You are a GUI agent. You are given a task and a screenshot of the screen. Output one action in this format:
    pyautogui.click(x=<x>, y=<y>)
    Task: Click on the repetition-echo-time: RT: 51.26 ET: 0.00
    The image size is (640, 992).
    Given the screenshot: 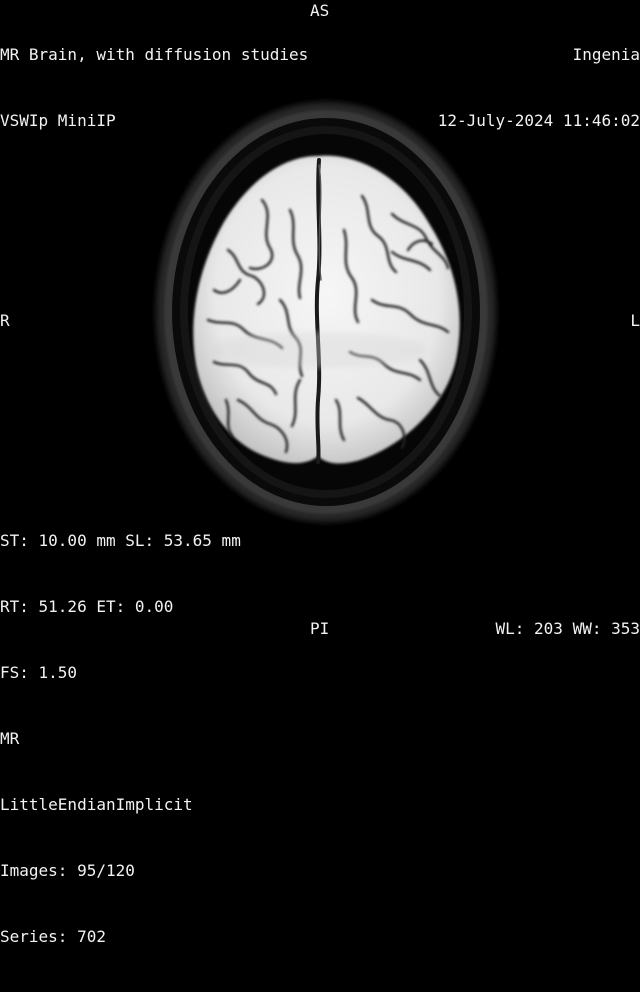 What is the action you would take?
    pyautogui.click(x=120, y=607)
    